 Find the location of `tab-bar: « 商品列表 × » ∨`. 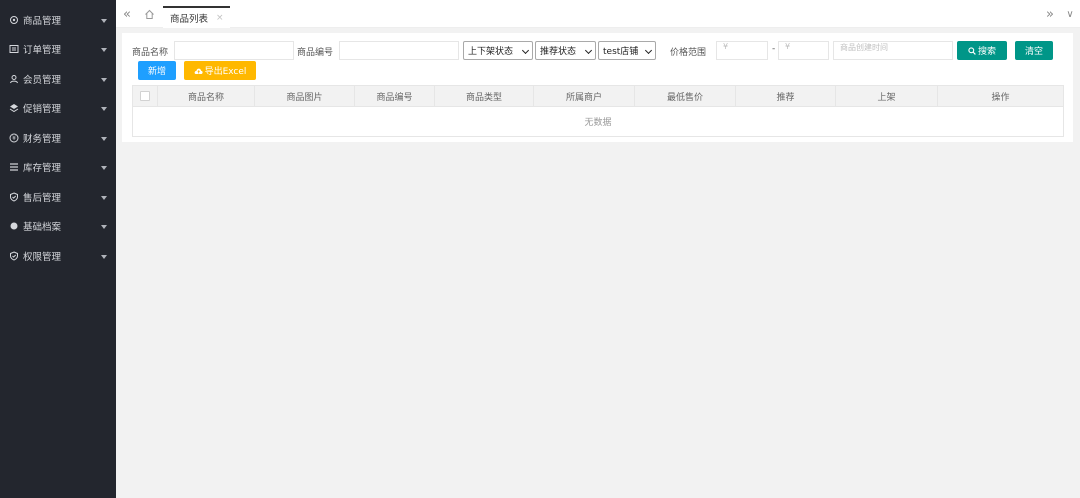

tab-bar: « 商品列表 × » ∨ is located at coordinates (598, 14).